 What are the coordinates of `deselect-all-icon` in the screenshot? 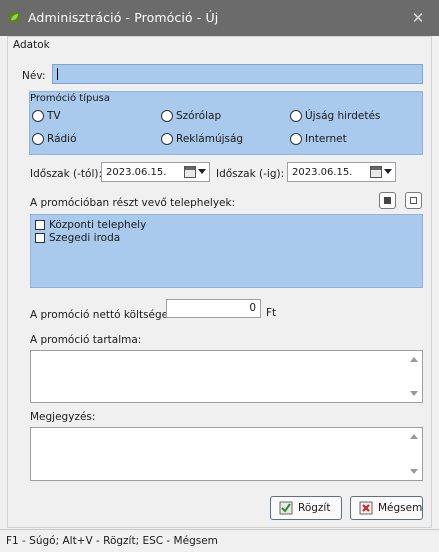 It's located at (413, 200).